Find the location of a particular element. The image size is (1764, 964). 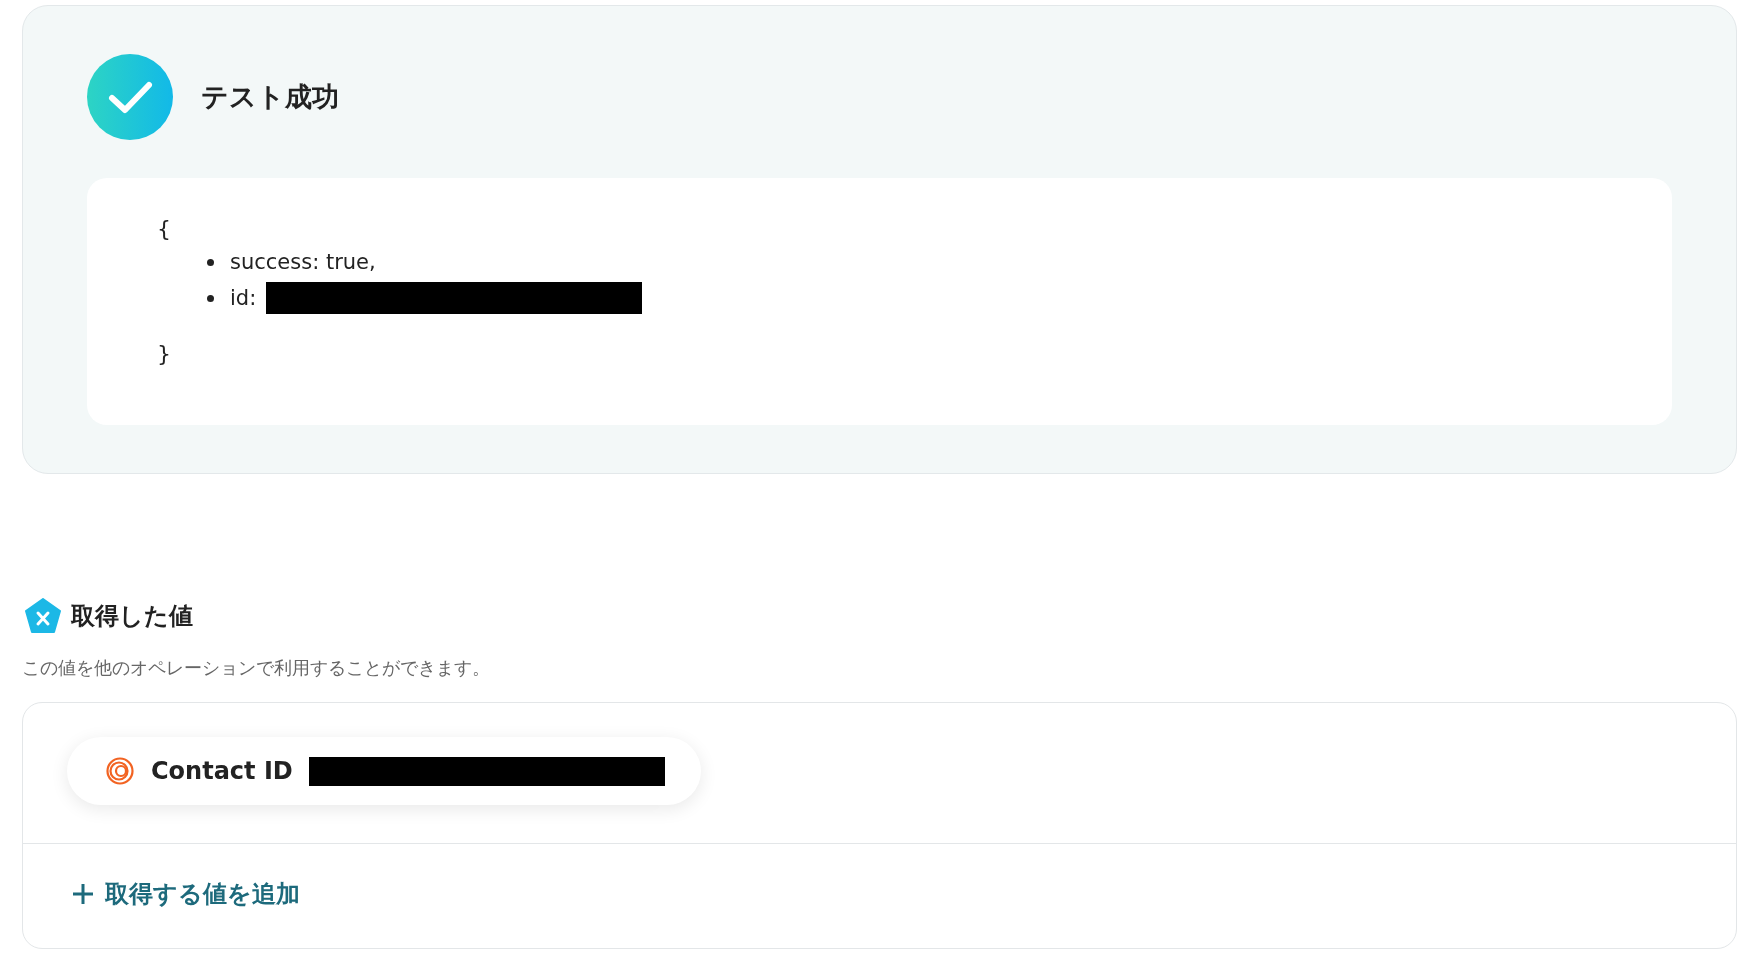

add-value-link: 取得する値を追加 is located at coordinates (185, 894).